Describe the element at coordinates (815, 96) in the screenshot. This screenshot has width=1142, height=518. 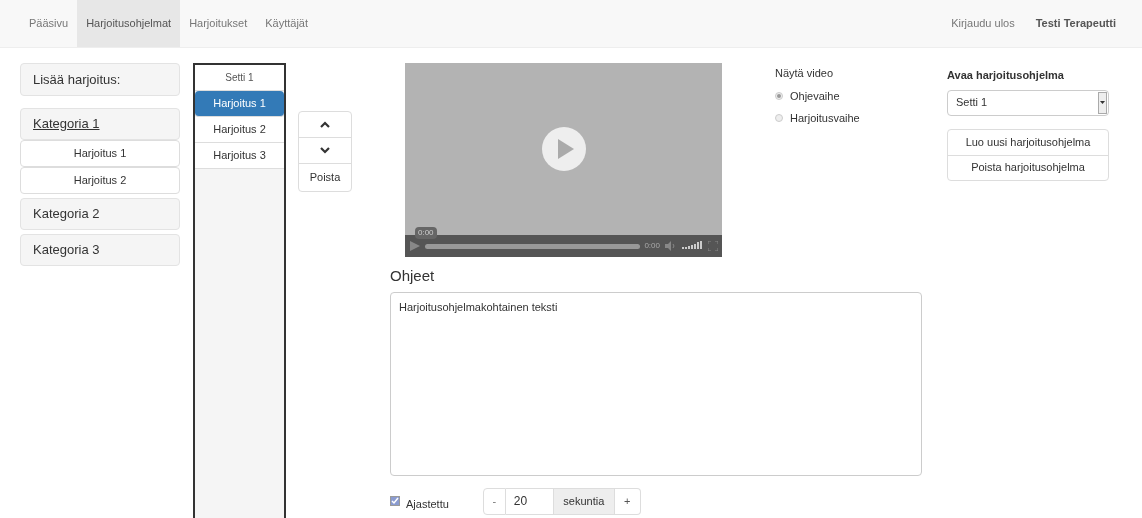
I see `radio-label: Ohjevaihe` at that location.